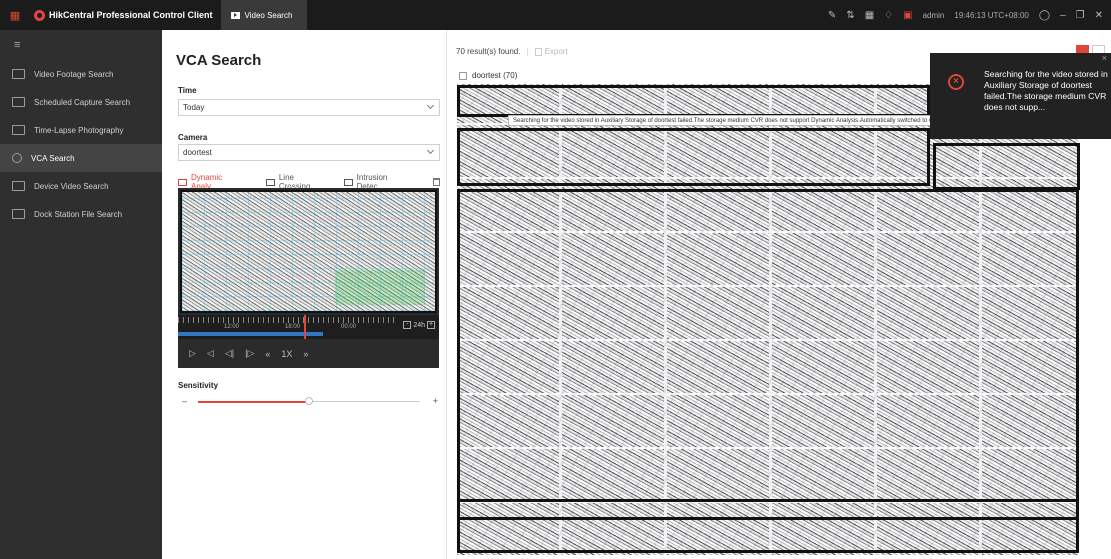 The image size is (1111, 559). I want to click on camera-icon, so click(18, 130).